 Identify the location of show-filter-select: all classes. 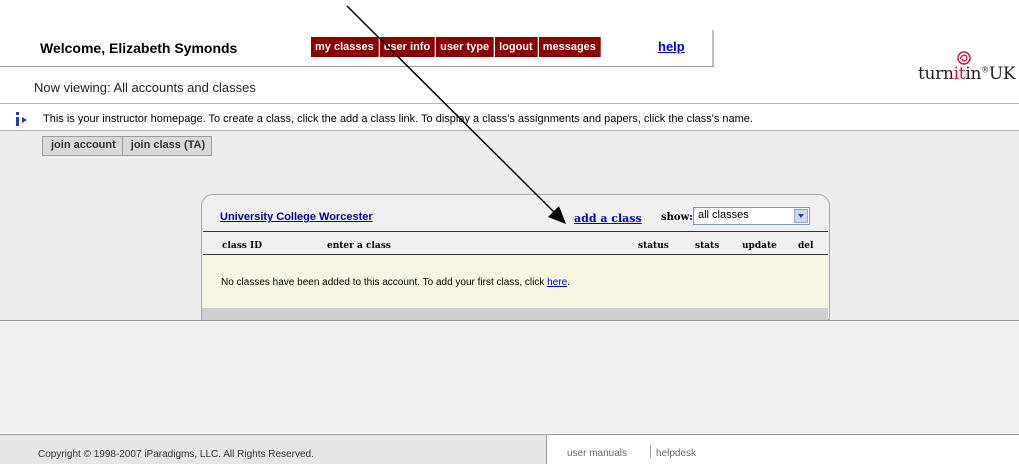
(751, 216).